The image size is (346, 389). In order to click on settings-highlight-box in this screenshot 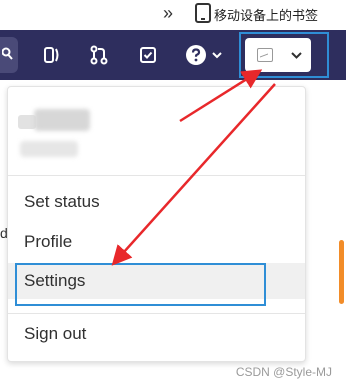, I will do `click(140, 284)`.